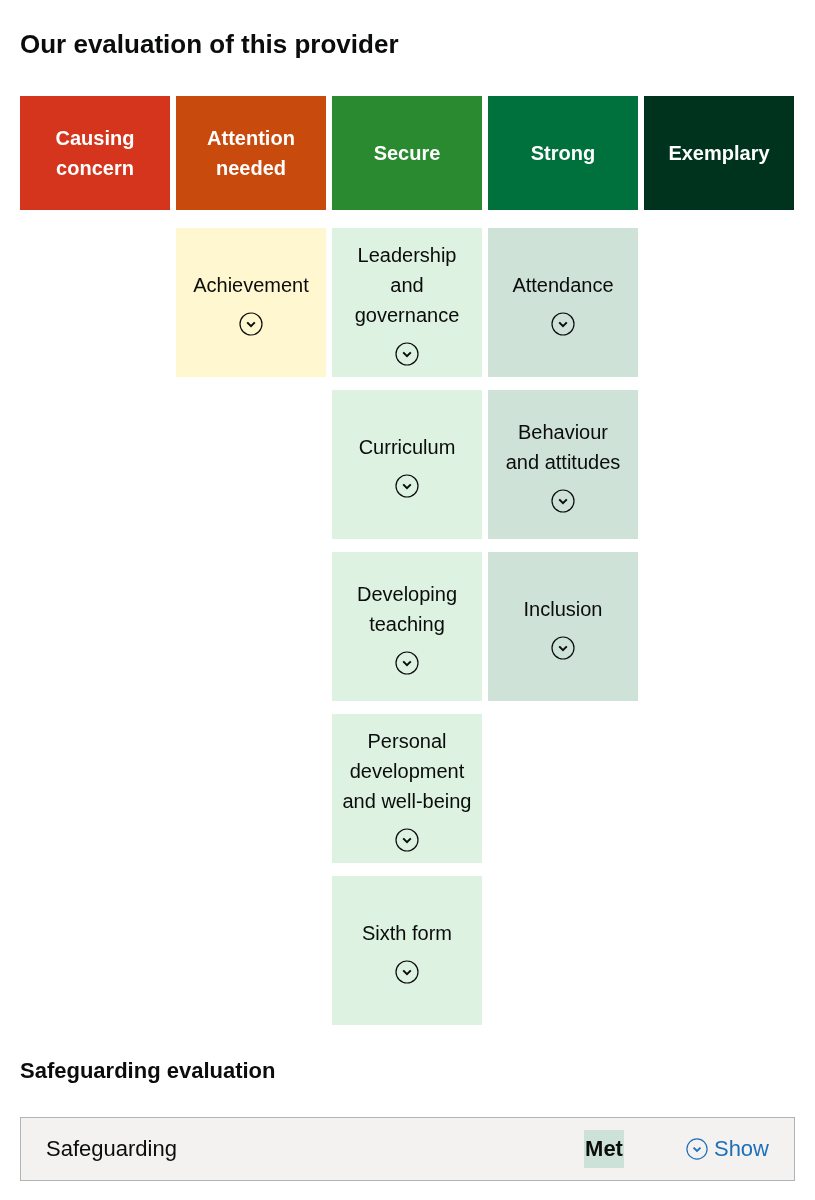  Describe the element at coordinates (210, 44) in the screenshot. I see `page-title: Our evaluation of this provider` at that location.